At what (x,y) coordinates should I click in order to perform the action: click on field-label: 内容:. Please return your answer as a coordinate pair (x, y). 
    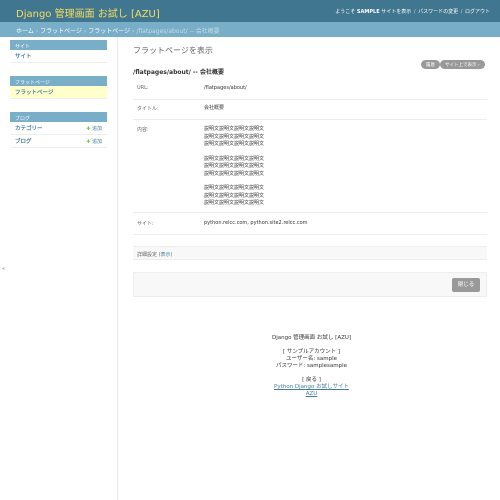
    Looking at the image, I should click on (143, 130).